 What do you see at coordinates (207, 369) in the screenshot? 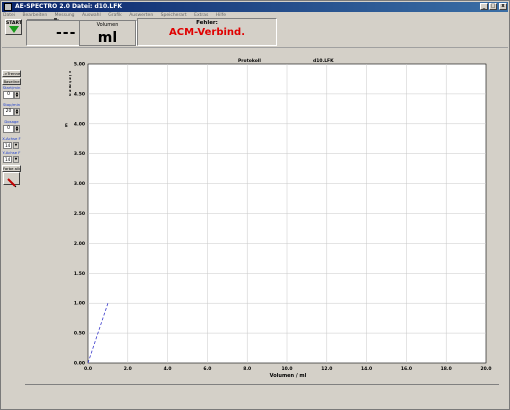
I see `x-tick-label: 6.0` at bounding box center [207, 369].